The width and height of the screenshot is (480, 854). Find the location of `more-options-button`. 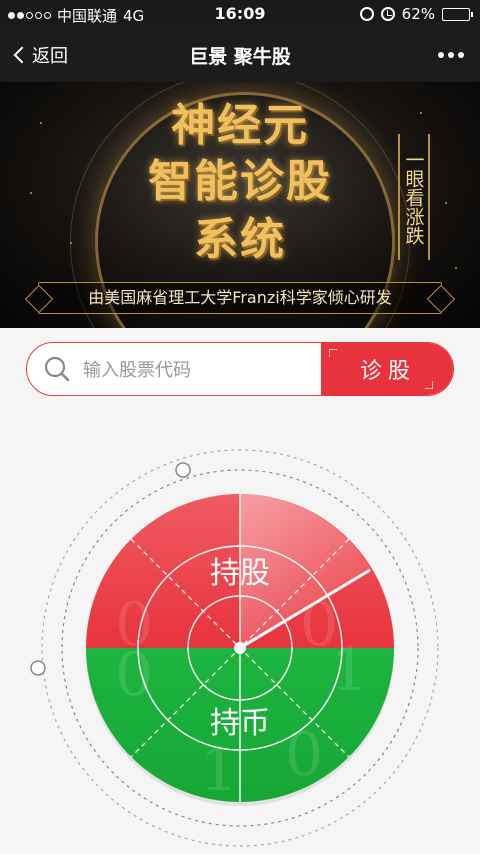

more-options-button is located at coordinates (451, 55).